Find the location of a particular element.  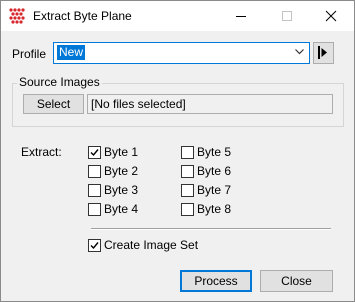

profile-label: Profile is located at coordinates (29, 54).